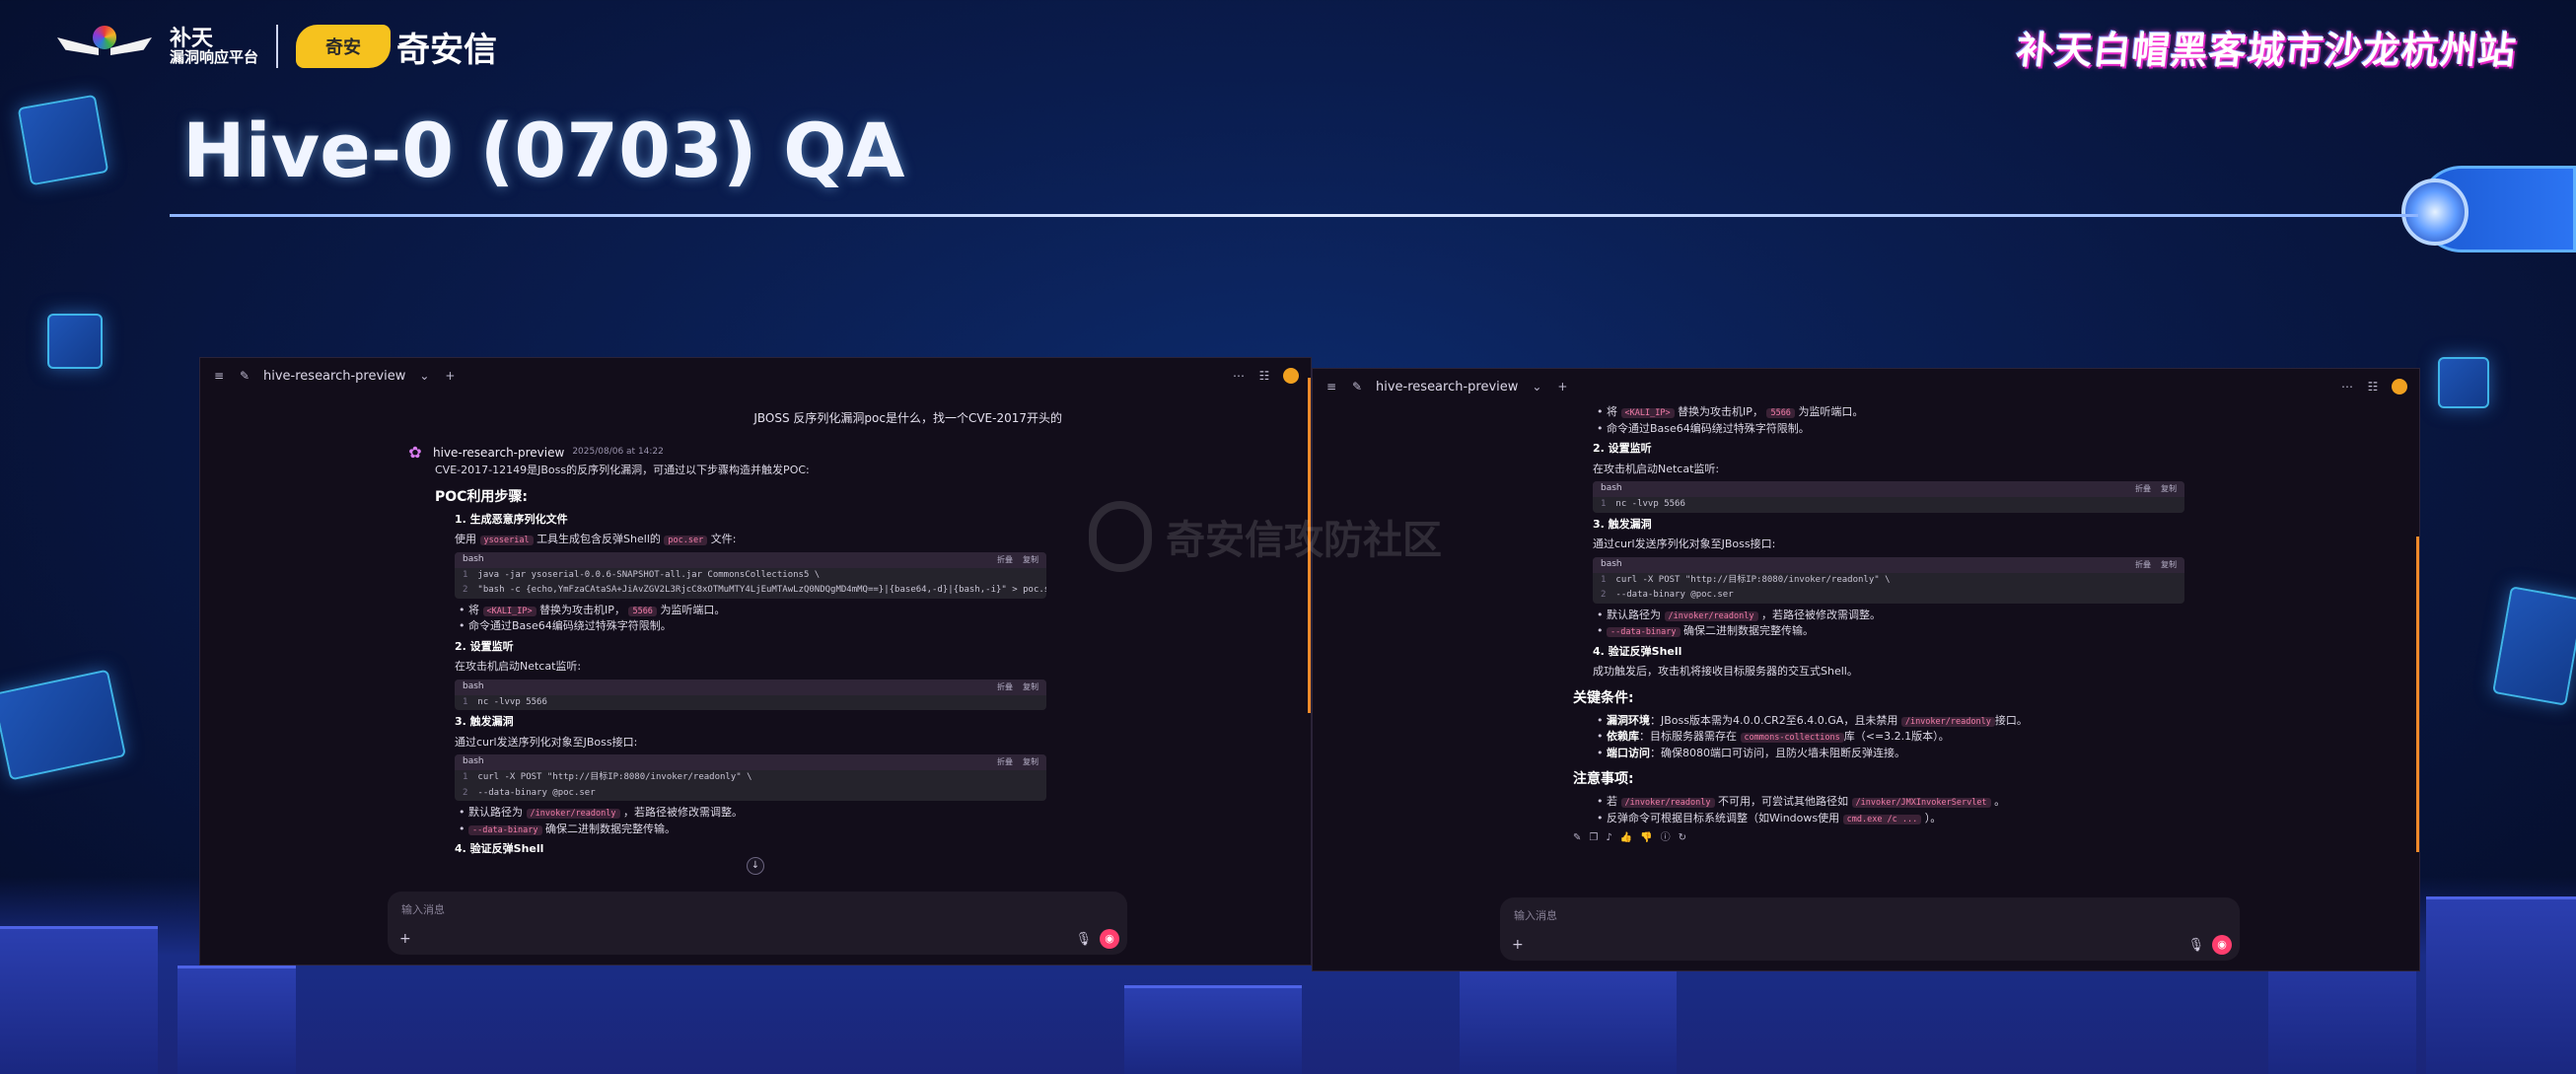 The width and height of the screenshot is (2576, 1074). I want to click on list-item: 默认路径为 /invoker/readonly ，若路径被修改需调整。, so click(772, 813).